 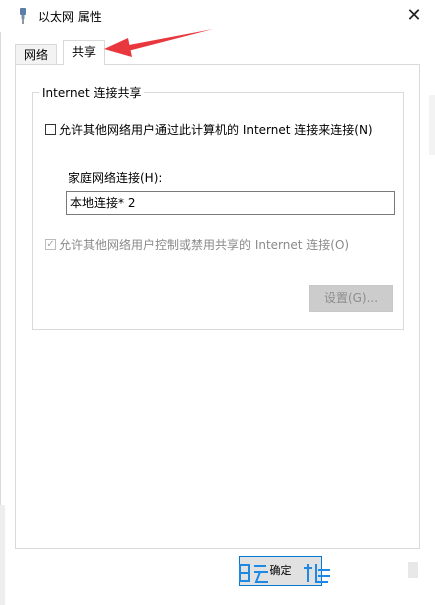 I want to click on ok-button-label: 确定, so click(x=280, y=570).